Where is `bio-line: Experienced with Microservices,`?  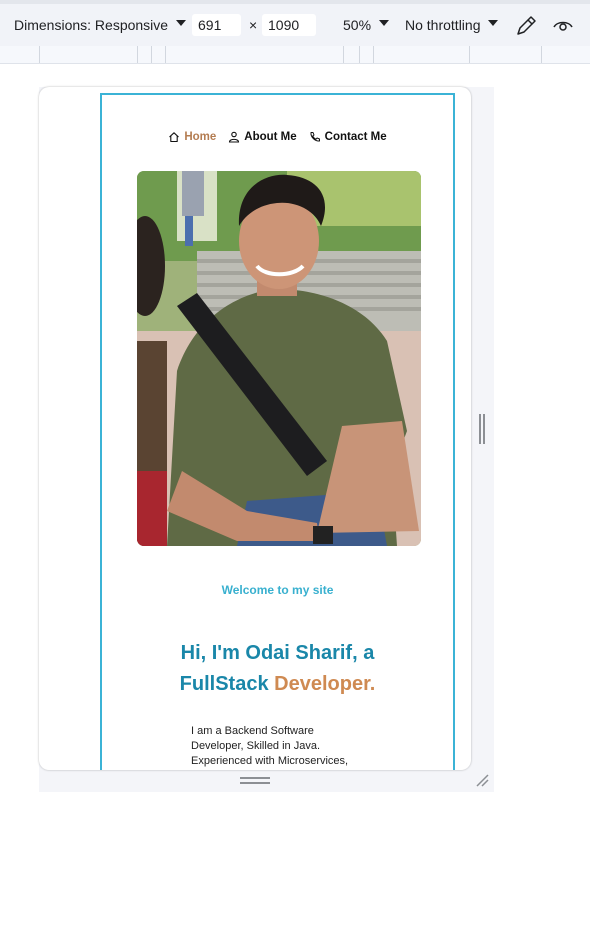
bio-line: Experienced with Microservices, is located at coordinates (270, 761).